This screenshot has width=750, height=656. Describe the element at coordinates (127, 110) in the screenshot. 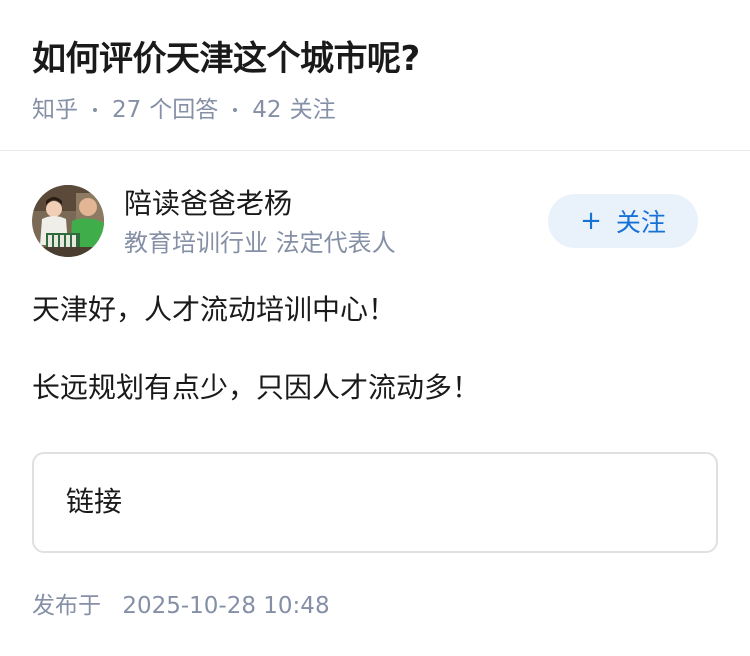

I see `answer-count: 27` at that location.